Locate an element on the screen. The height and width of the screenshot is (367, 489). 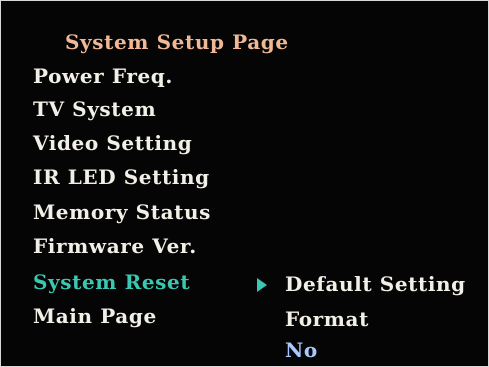
submenu-item-no: No is located at coordinates (301, 350).